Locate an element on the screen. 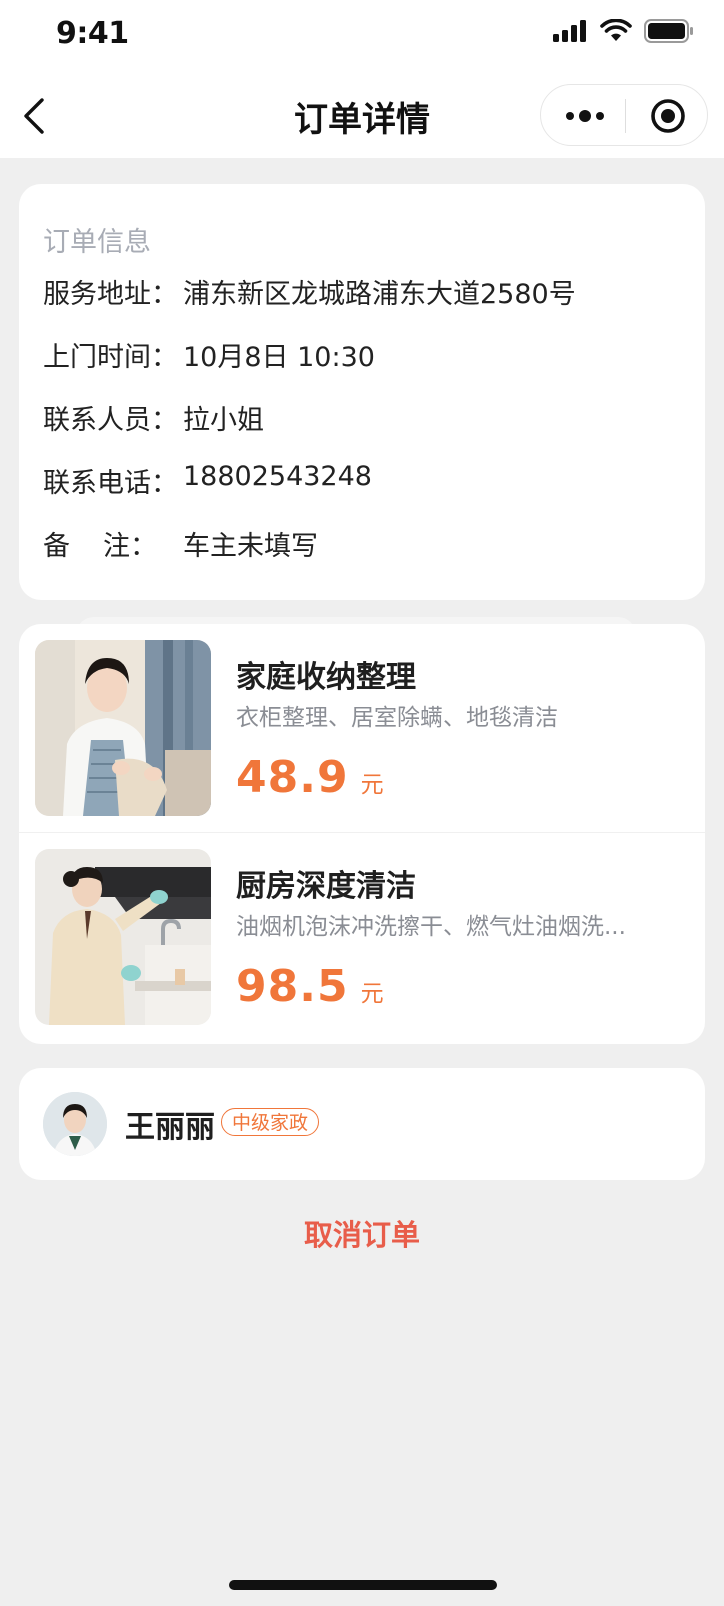 The image size is (724, 1606). service-item: 厨房深度清洁 油烟机泡沫冲洗擦干、燃气灶油烟洗... 98.5 元 is located at coordinates (362, 936).